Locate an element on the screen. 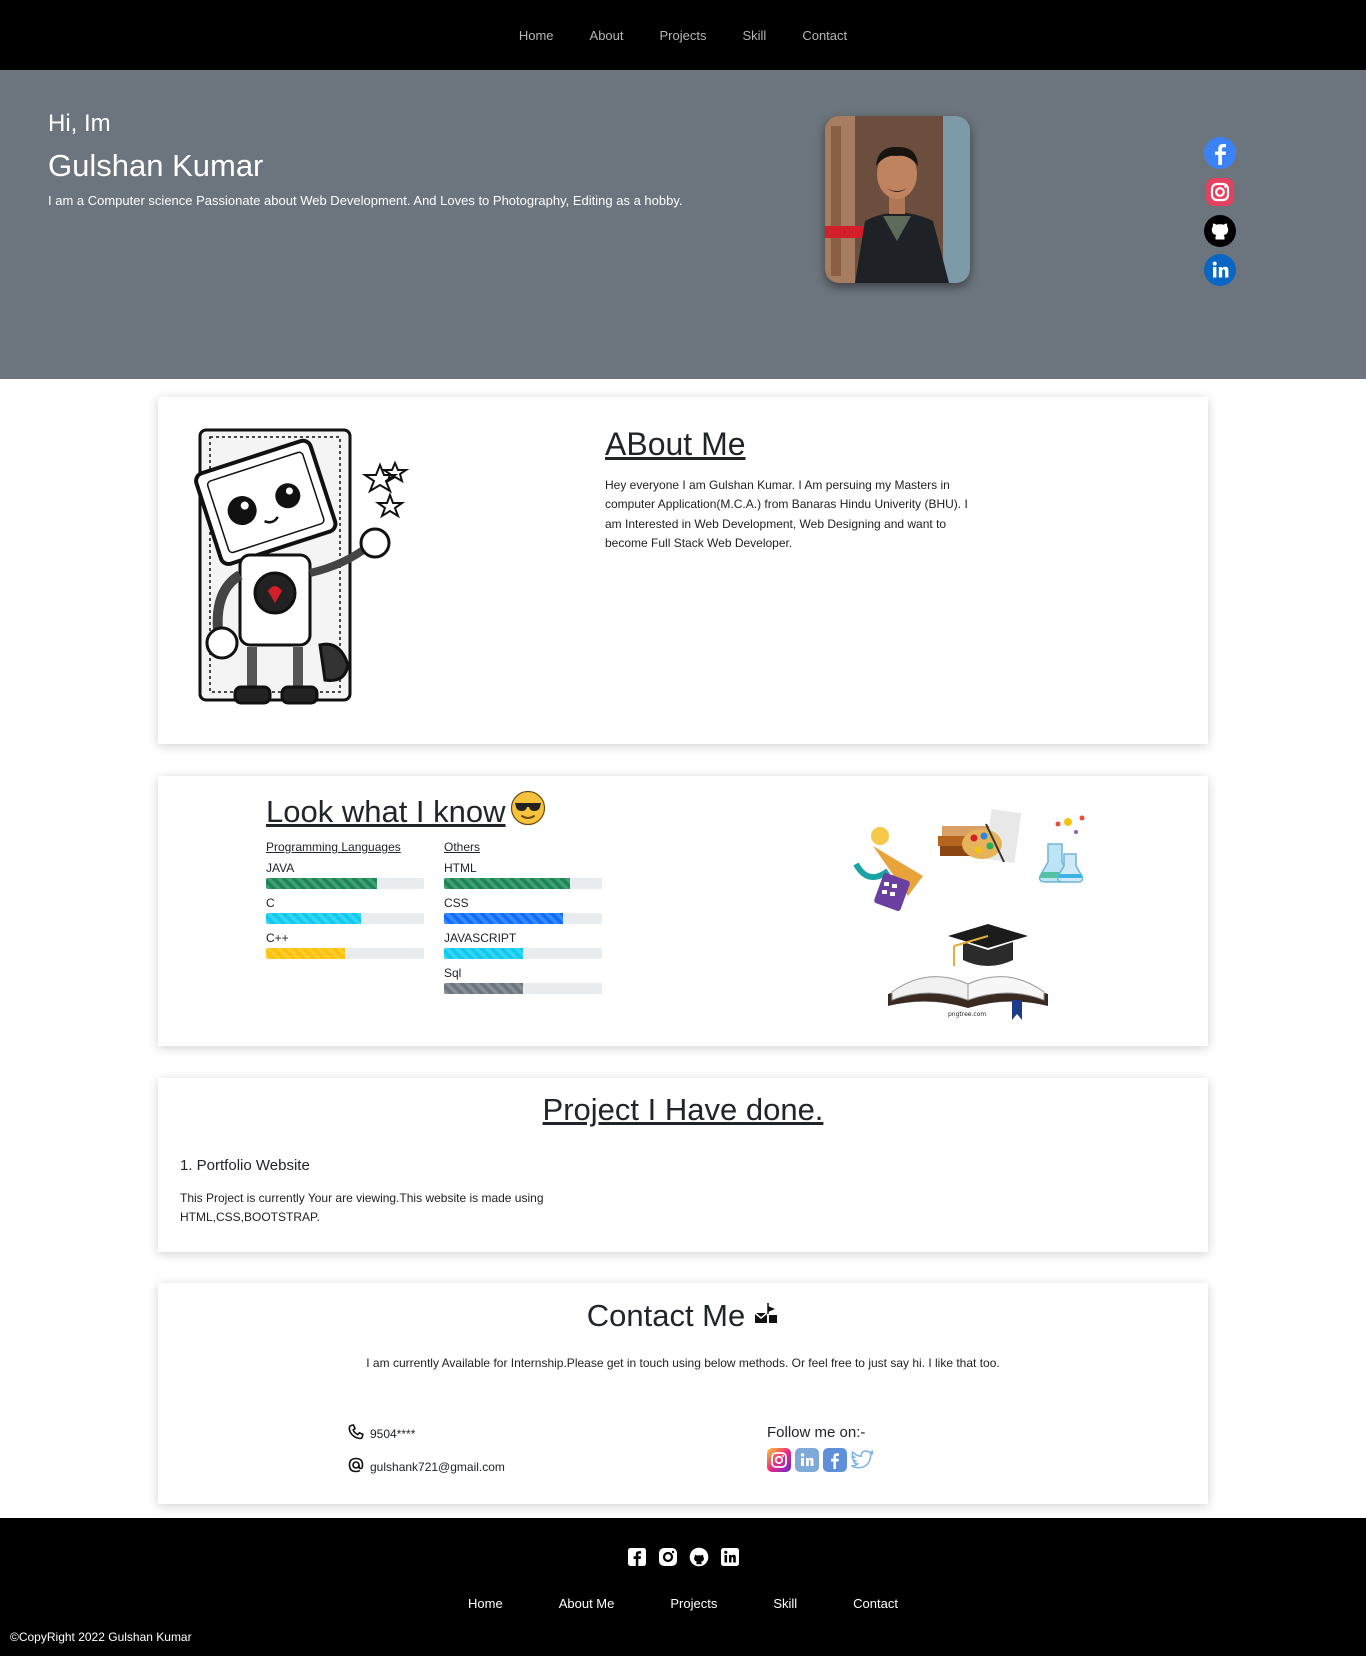 Image resolution: width=1366 pixels, height=1656 pixels. copyright-text: ©CopyRight 2022 Gulshan Kumar is located at coordinates (101, 1637).